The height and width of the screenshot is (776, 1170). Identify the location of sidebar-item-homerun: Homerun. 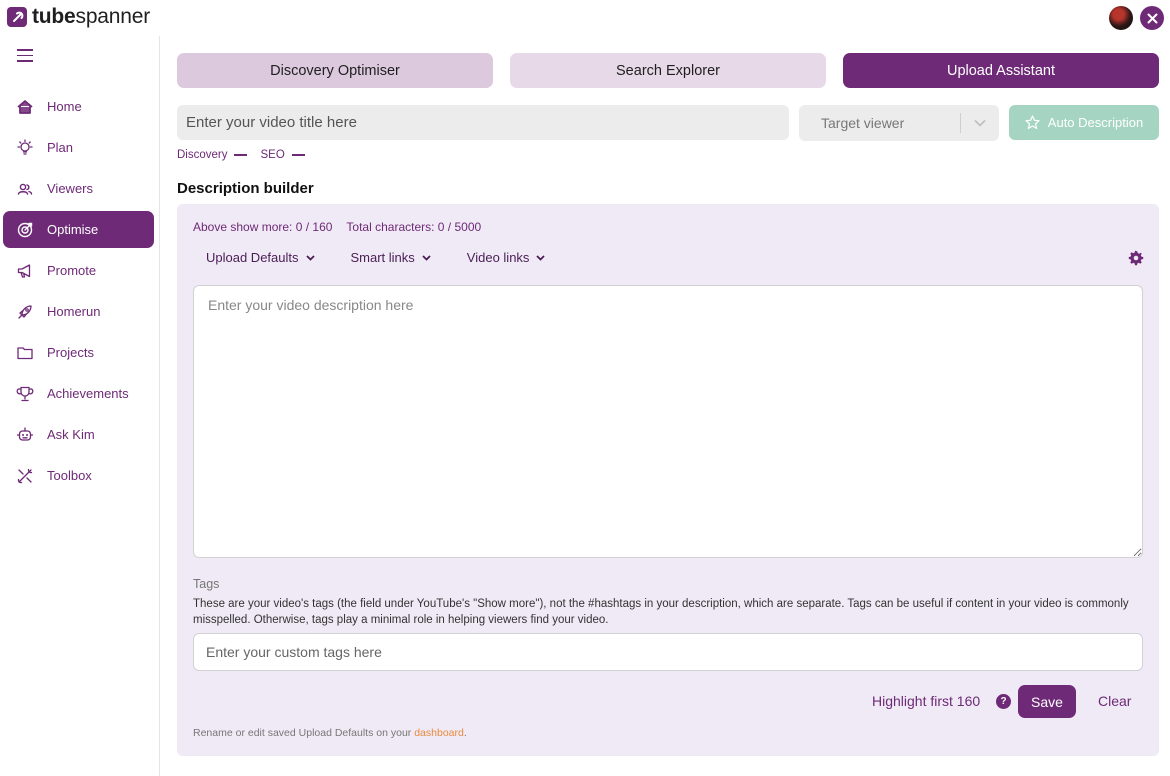
(78, 311).